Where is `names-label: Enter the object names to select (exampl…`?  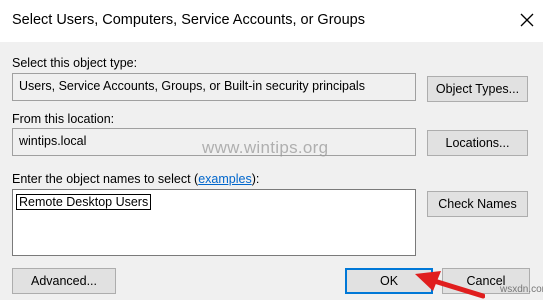 names-label: Enter the object names to select (exampl… is located at coordinates (136, 179).